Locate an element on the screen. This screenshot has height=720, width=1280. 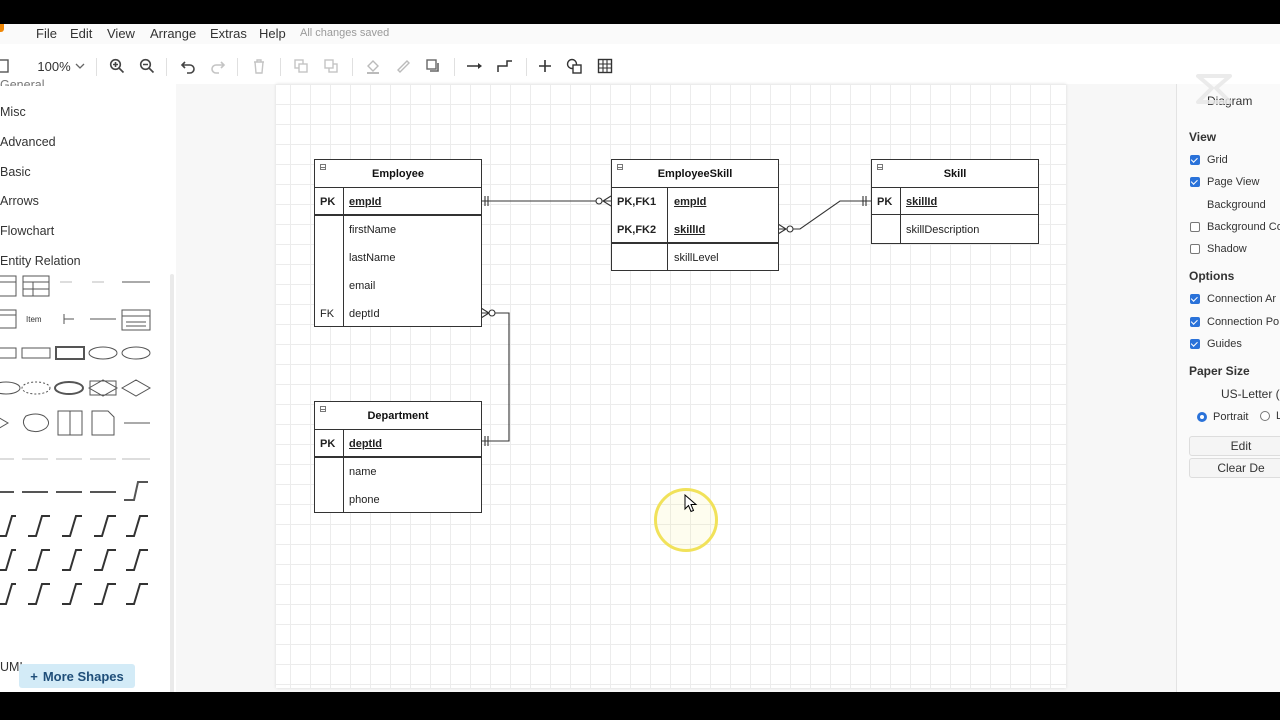
field-name: email is located at coordinates (362, 286).